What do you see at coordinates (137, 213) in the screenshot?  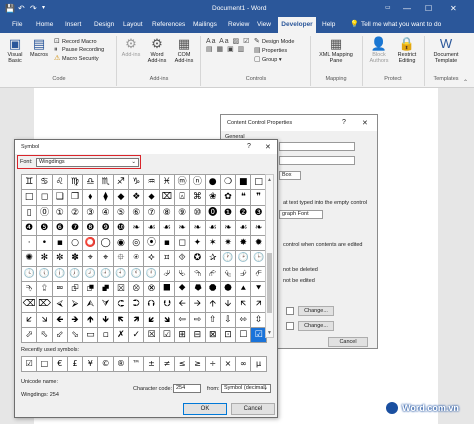 I see `symbol-cell: ⑥` at bounding box center [137, 213].